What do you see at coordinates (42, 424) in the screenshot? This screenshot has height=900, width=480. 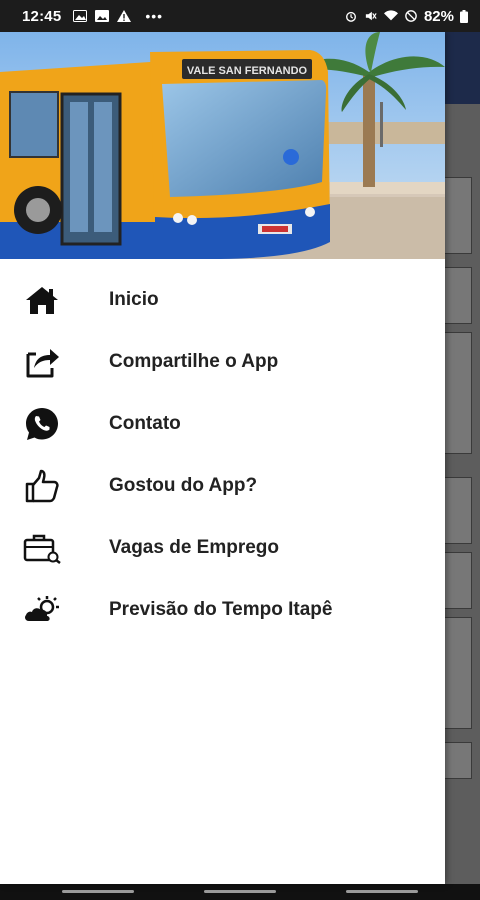 I see `whatsapp-icon` at bounding box center [42, 424].